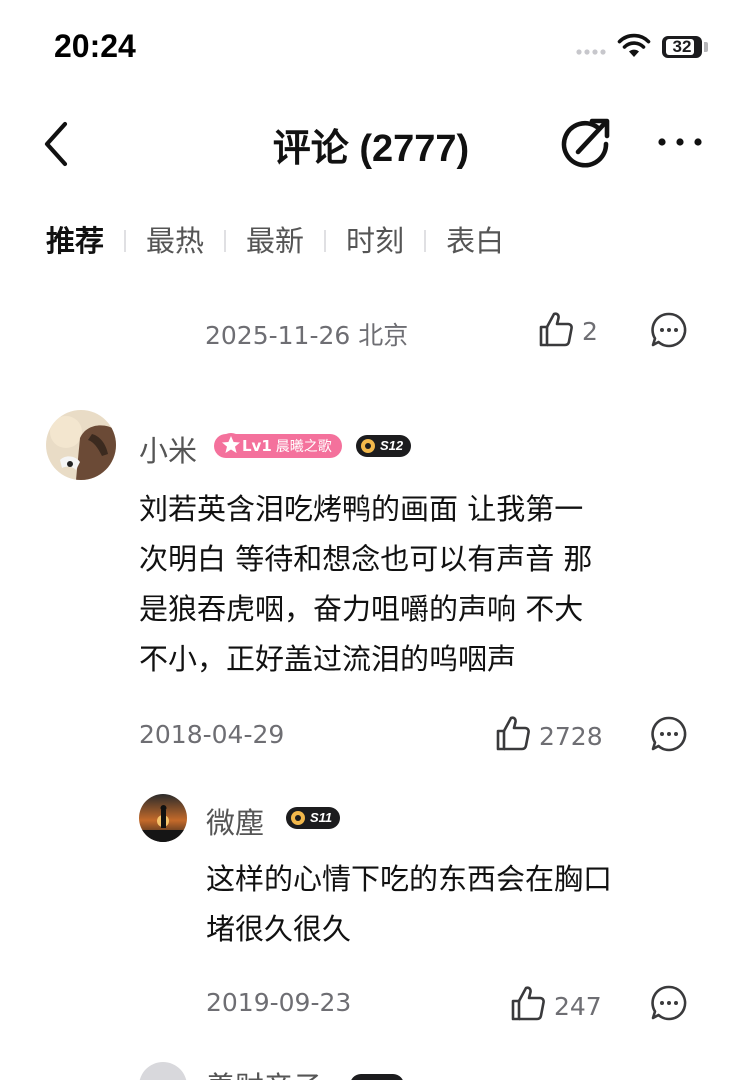  Describe the element at coordinates (231, 445) in the screenshot. I see `flower-icon` at that location.